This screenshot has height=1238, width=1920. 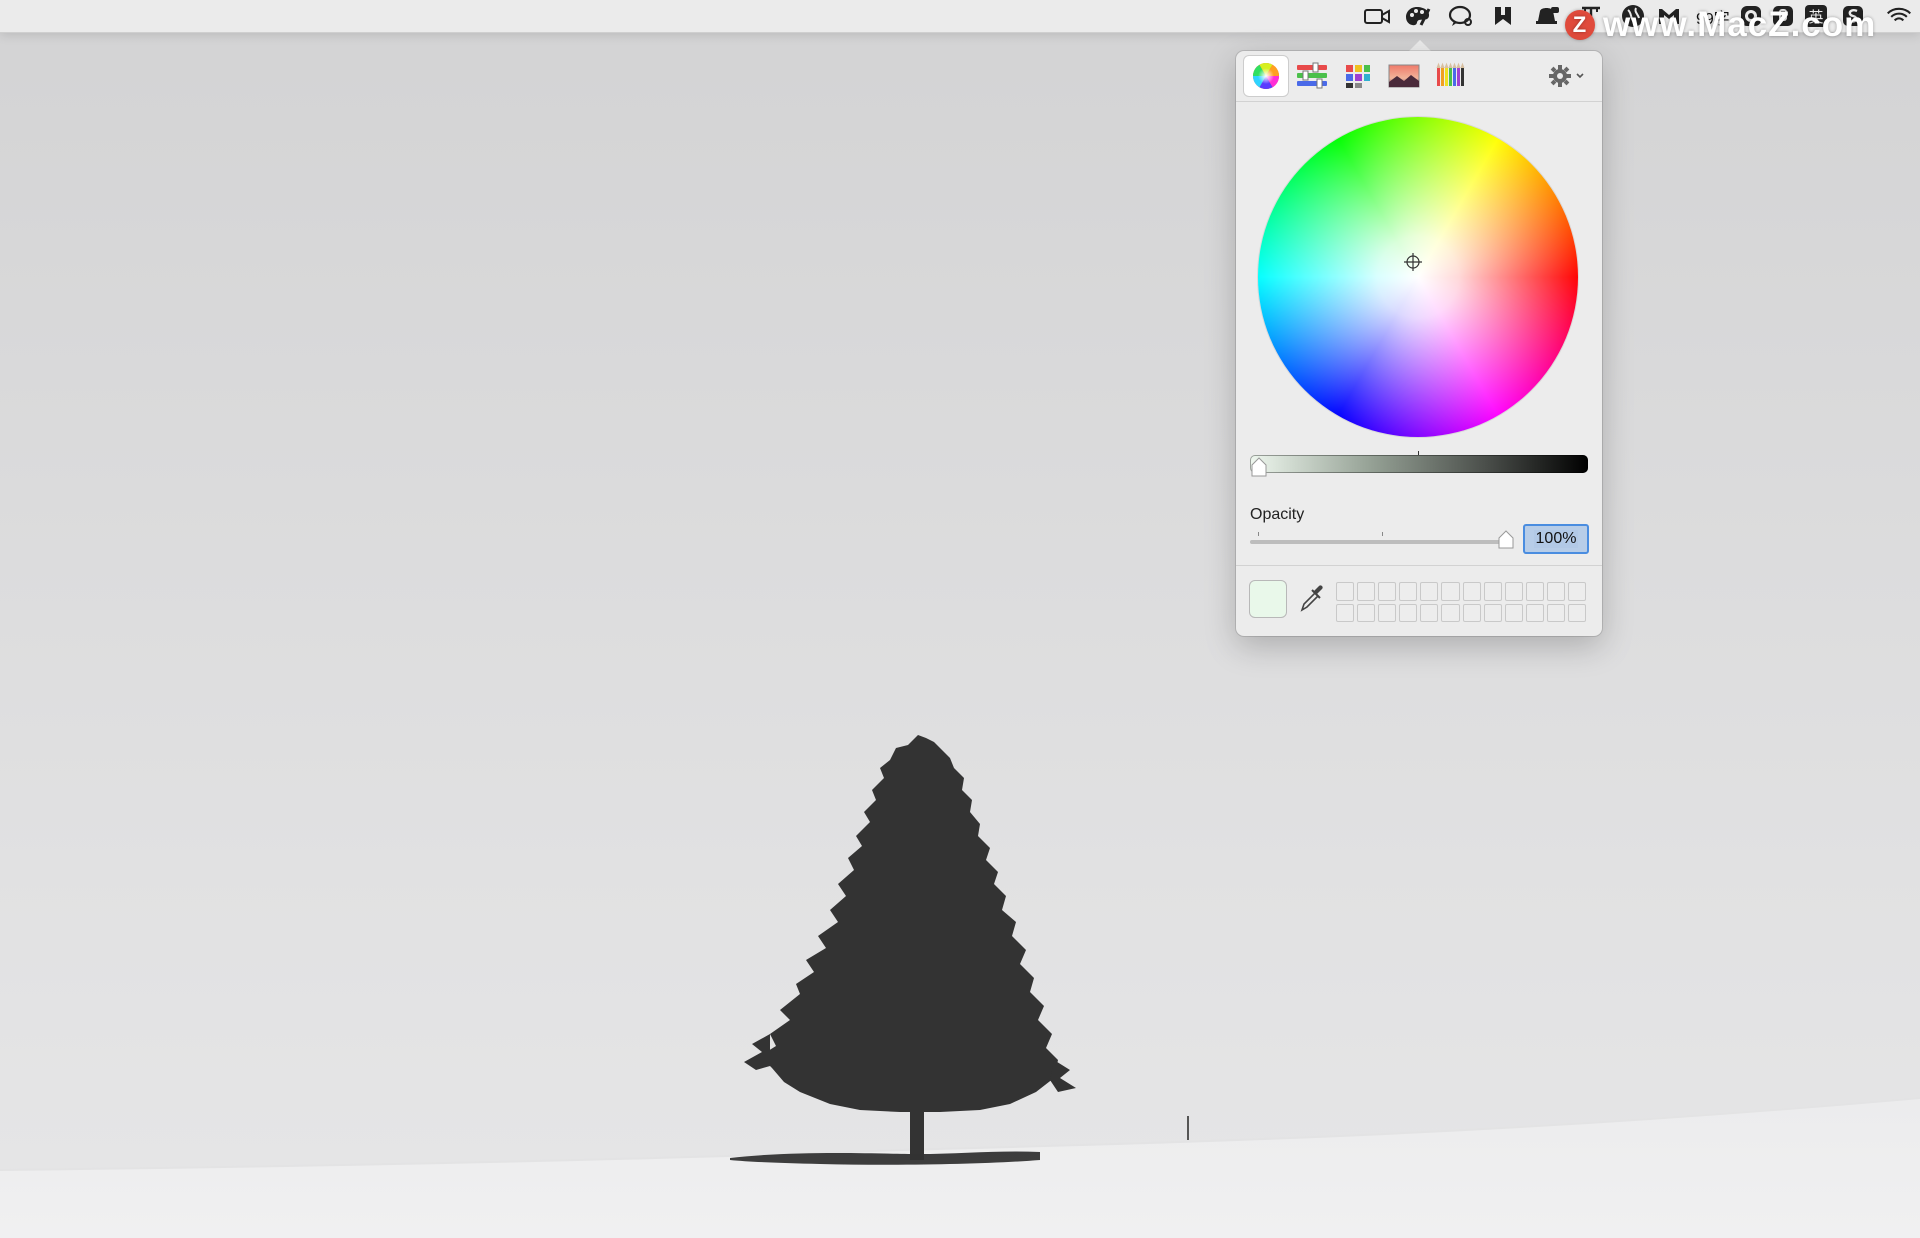 I want to click on pine-tree, so click(x=903, y=950).